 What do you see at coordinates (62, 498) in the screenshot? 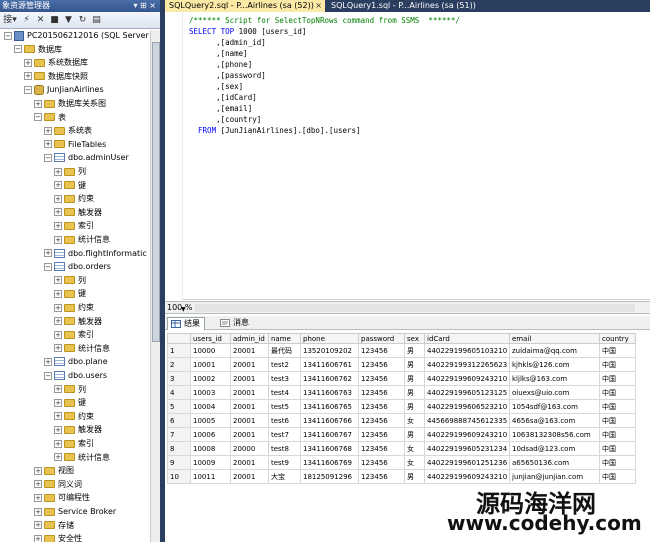
I see `tree-node: + 可编程性` at bounding box center [62, 498].